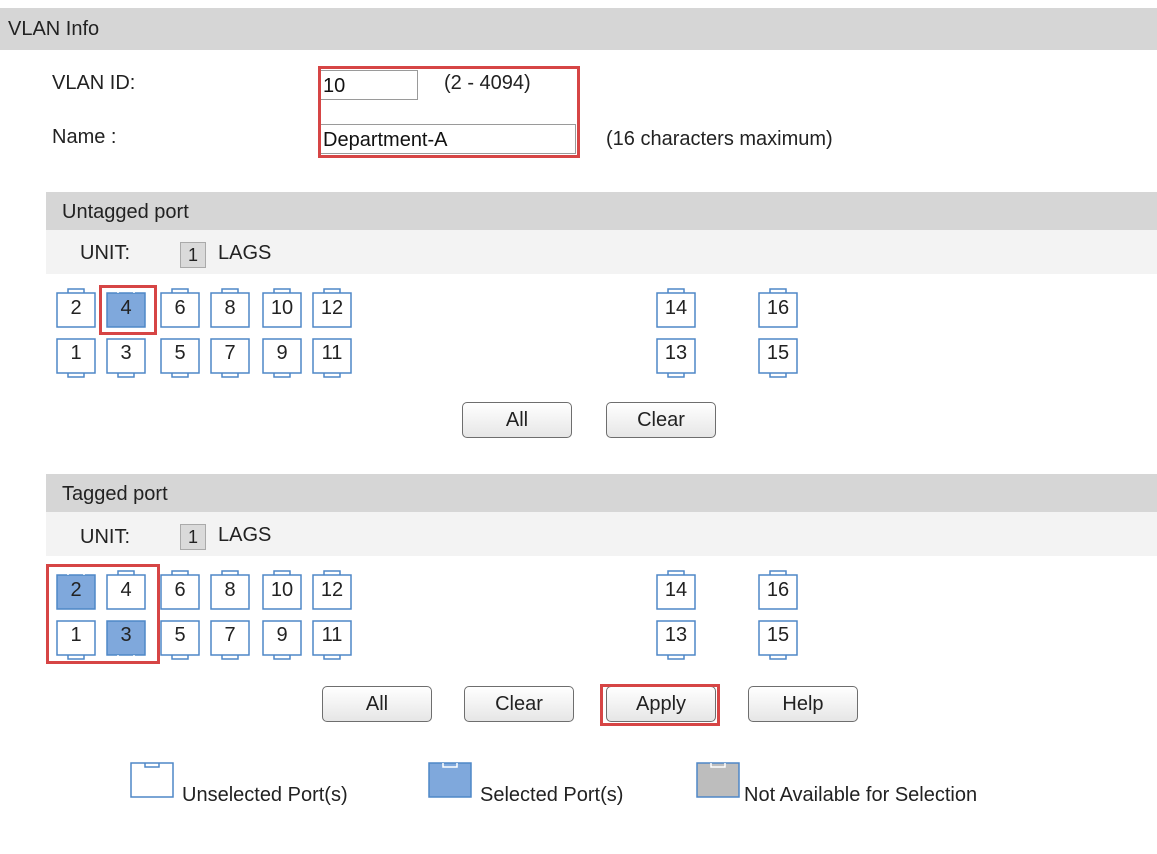 The image size is (1157, 854). I want to click on tagged-port-5: 5, so click(180, 640).